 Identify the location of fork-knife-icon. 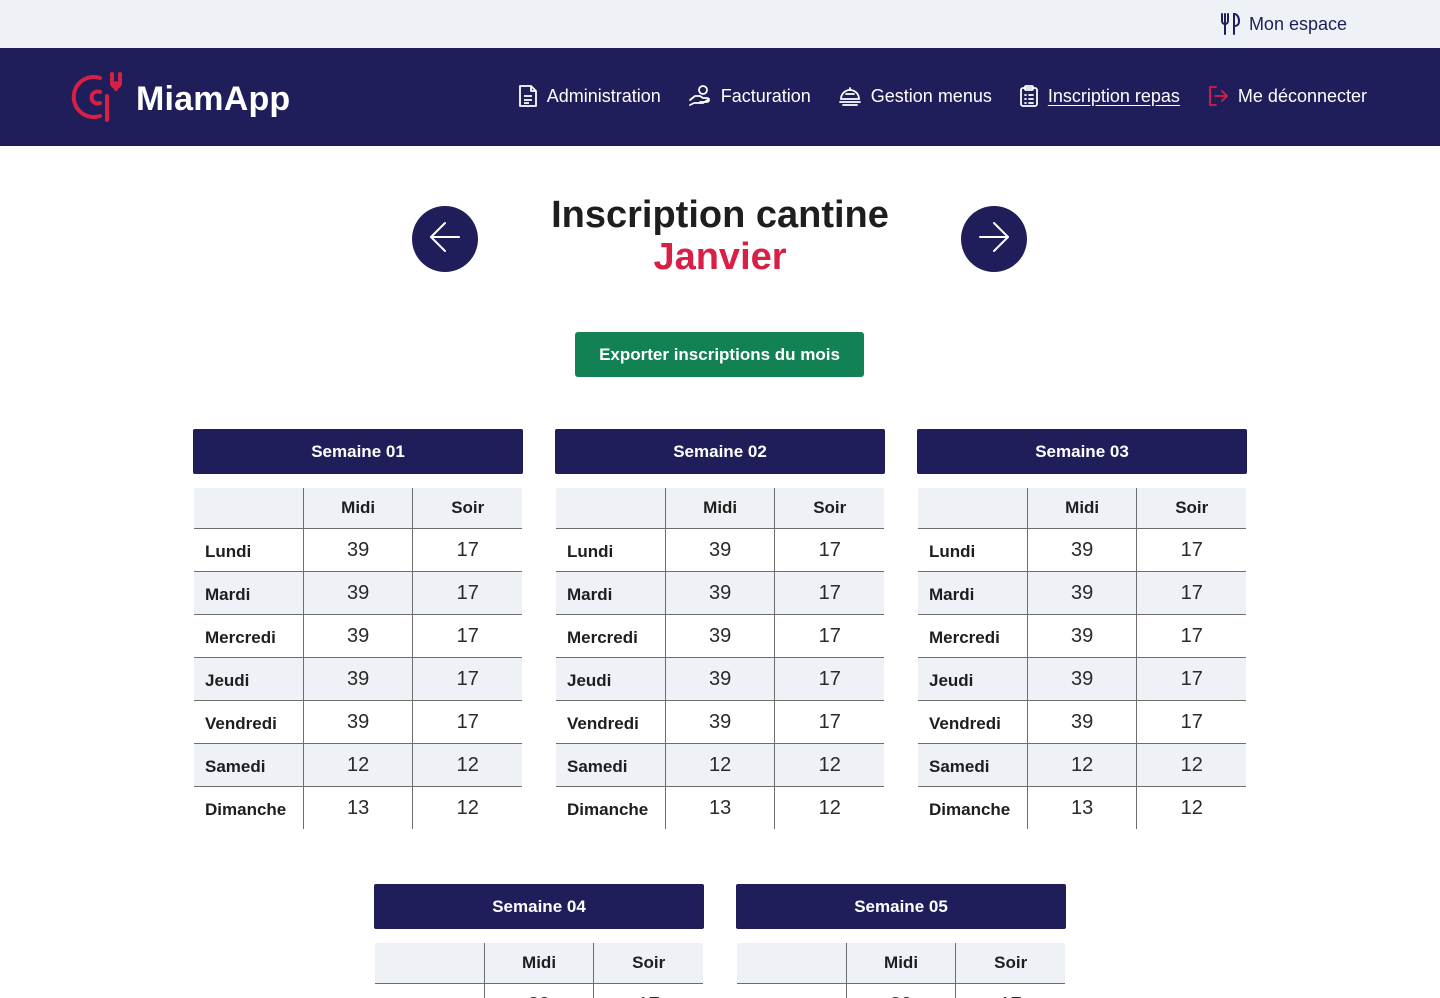
(1230, 24).